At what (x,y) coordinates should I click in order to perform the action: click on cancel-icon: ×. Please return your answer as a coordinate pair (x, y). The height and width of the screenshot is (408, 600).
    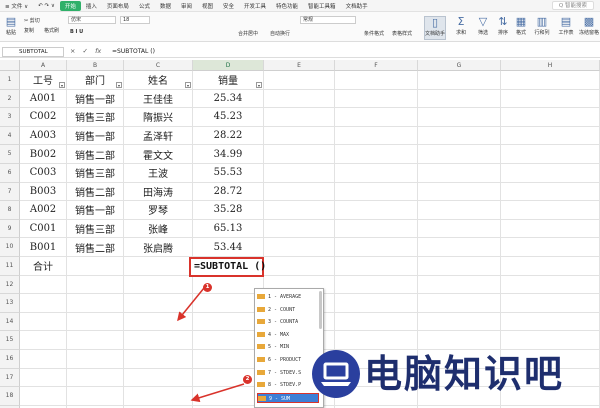
    Looking at the image, I should click on (72, 51).